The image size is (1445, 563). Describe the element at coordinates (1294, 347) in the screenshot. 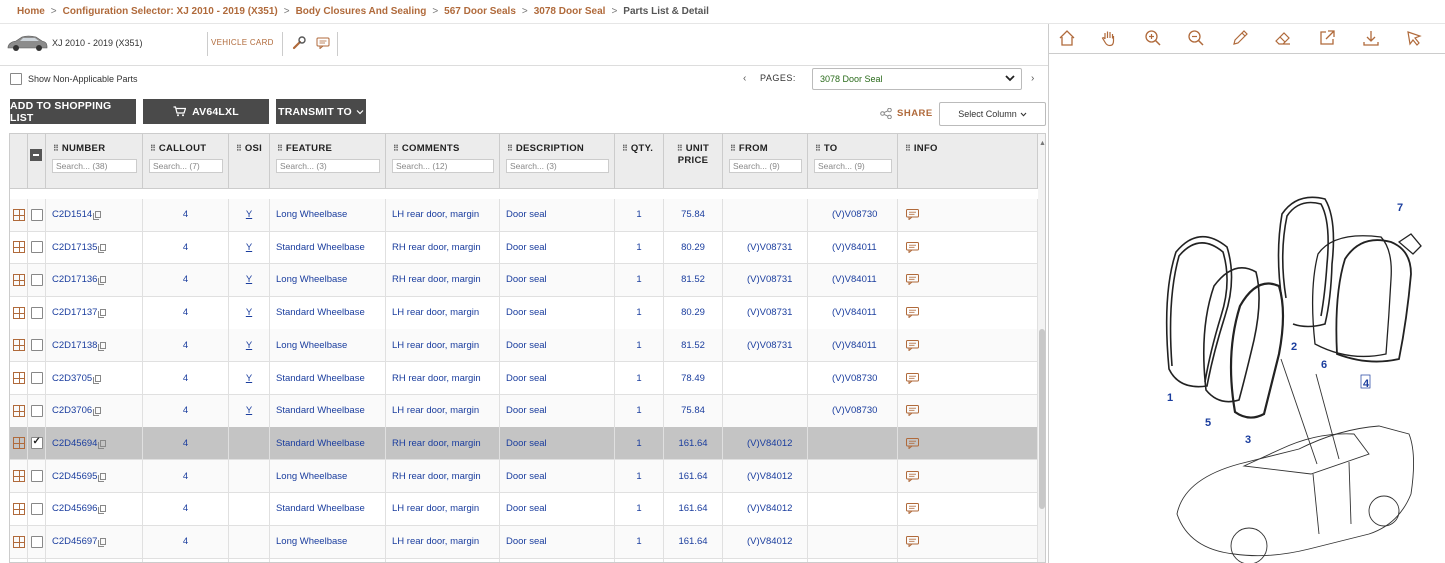

I see `callout-2: 2` at that location.